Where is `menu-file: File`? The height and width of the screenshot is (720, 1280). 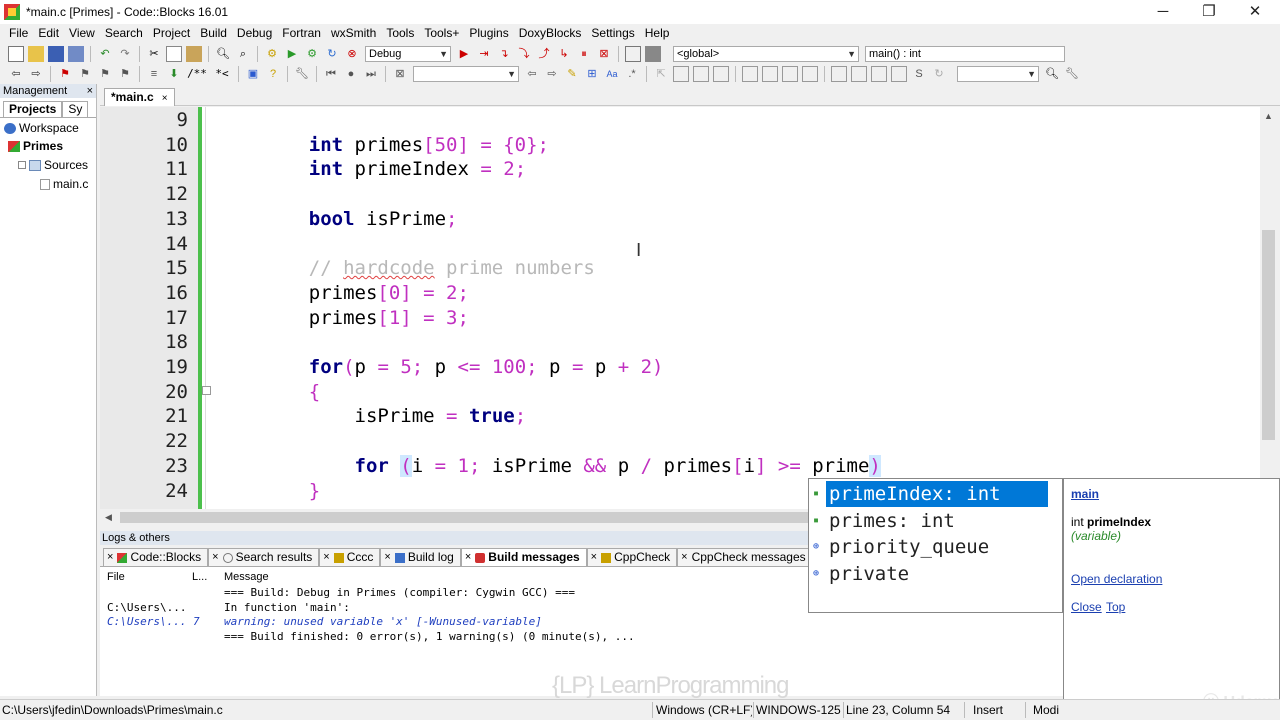
menu-file: File is located at coordinates (18, 33).